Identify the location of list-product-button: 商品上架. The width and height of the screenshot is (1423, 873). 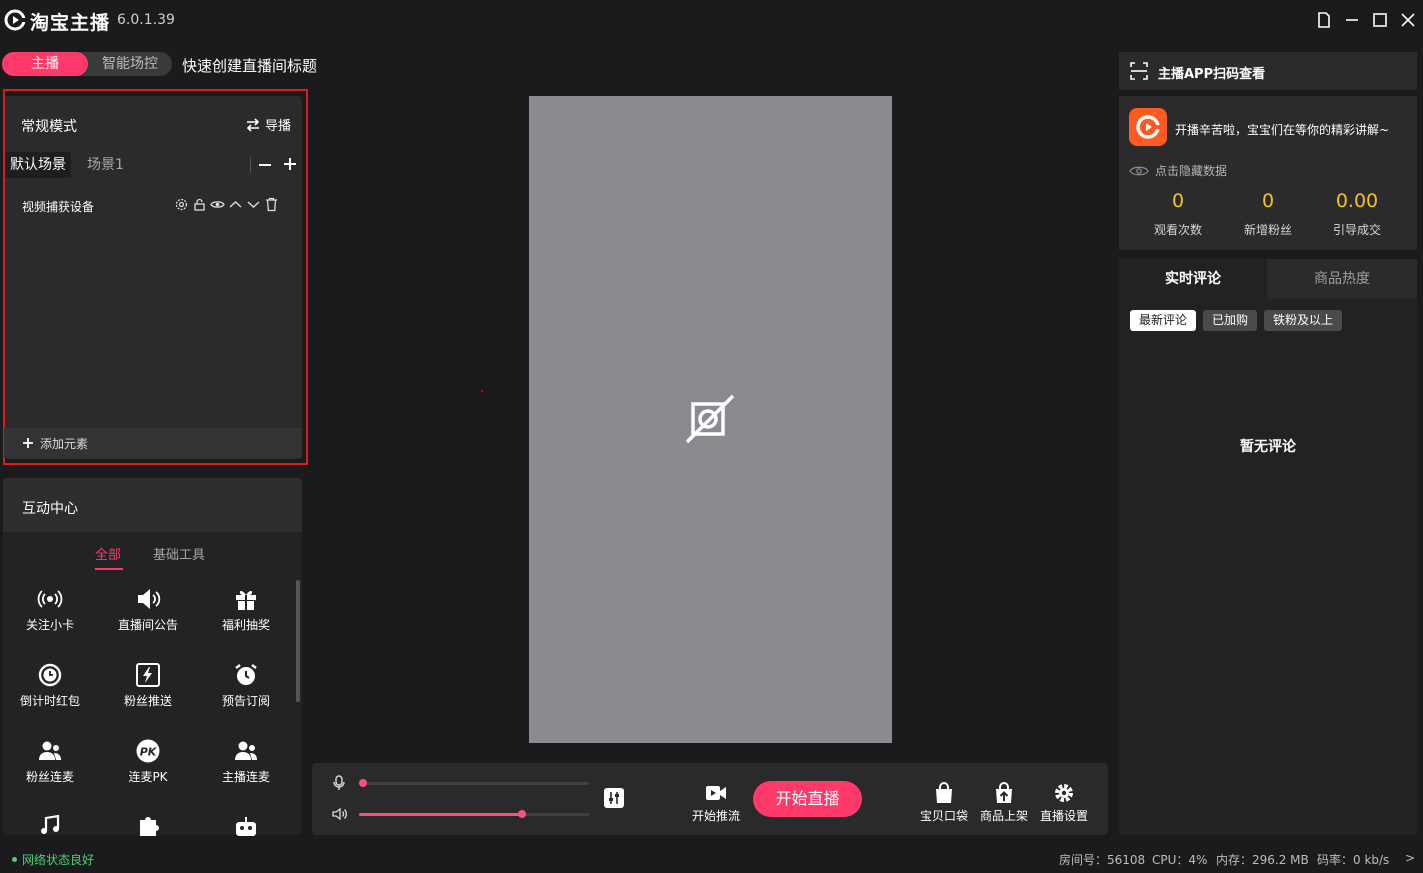
(1004, 803).